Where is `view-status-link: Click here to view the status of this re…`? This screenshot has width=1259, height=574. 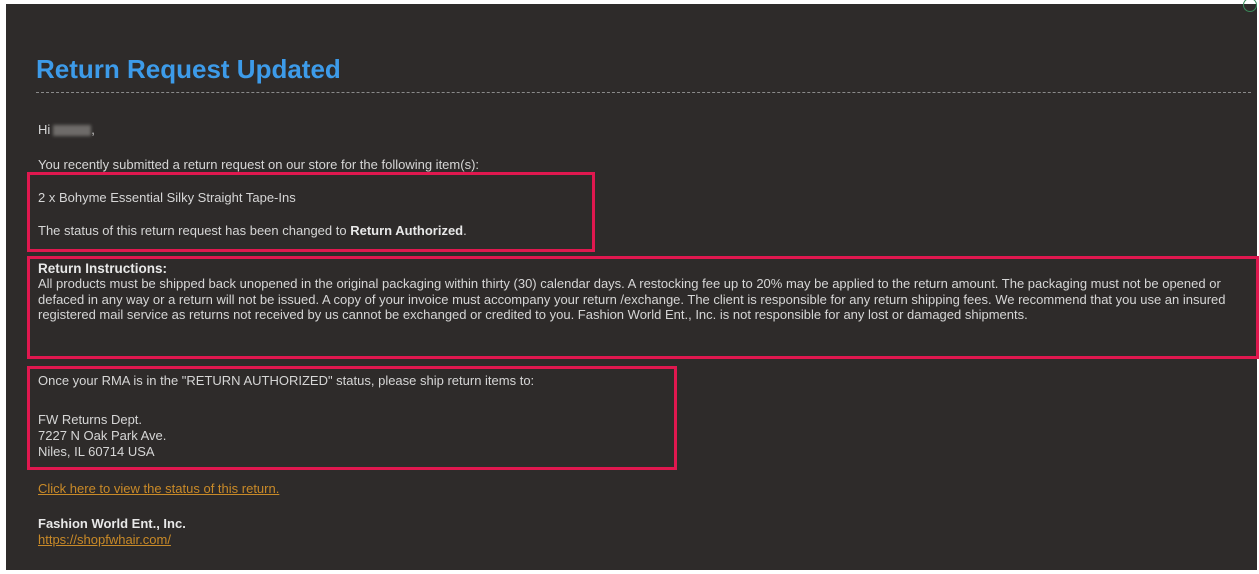
view-status-link: Click here to view the status of this re… is located at coordinates (158, 489).